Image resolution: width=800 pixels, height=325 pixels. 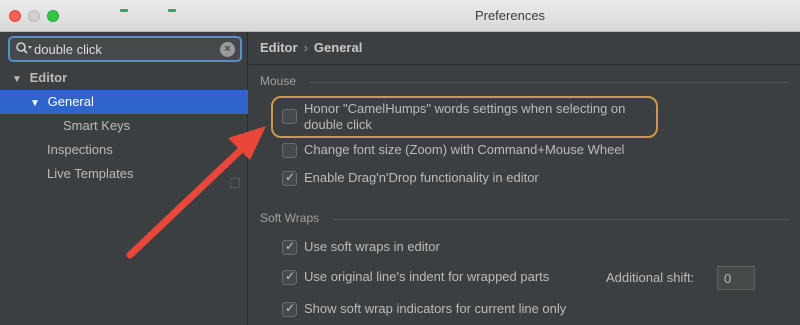 What do you see at coordinates (736, 278) in the screenshot?
I see `additional-shift-input` at bounding box center [736, 278].